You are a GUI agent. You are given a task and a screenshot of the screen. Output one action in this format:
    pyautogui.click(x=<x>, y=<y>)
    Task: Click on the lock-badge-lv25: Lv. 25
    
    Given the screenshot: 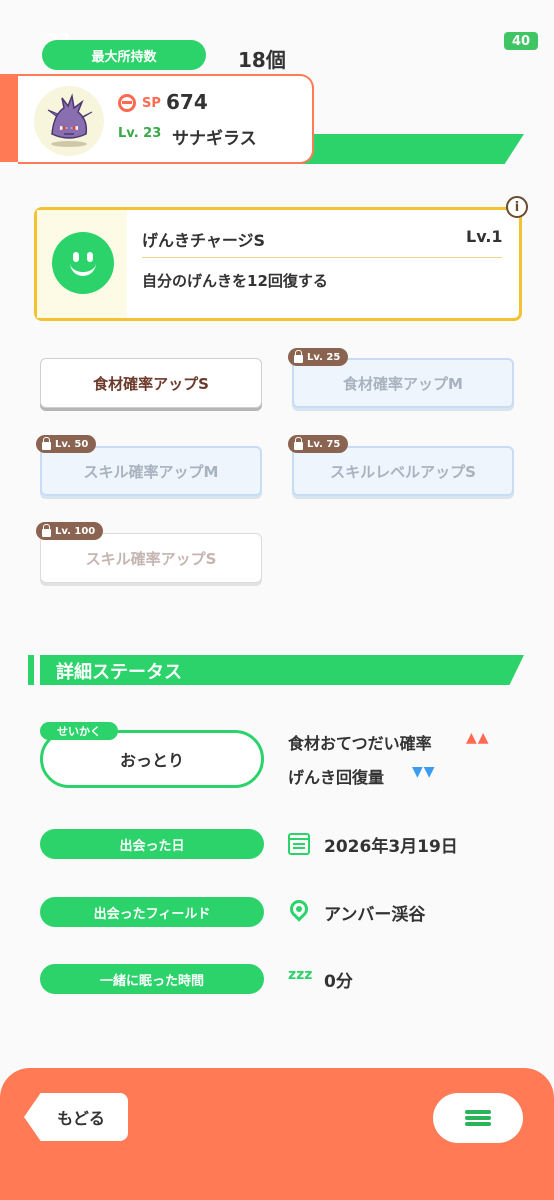 What is the action you would take?
    pyautogui.click(x=318, y=357)
    